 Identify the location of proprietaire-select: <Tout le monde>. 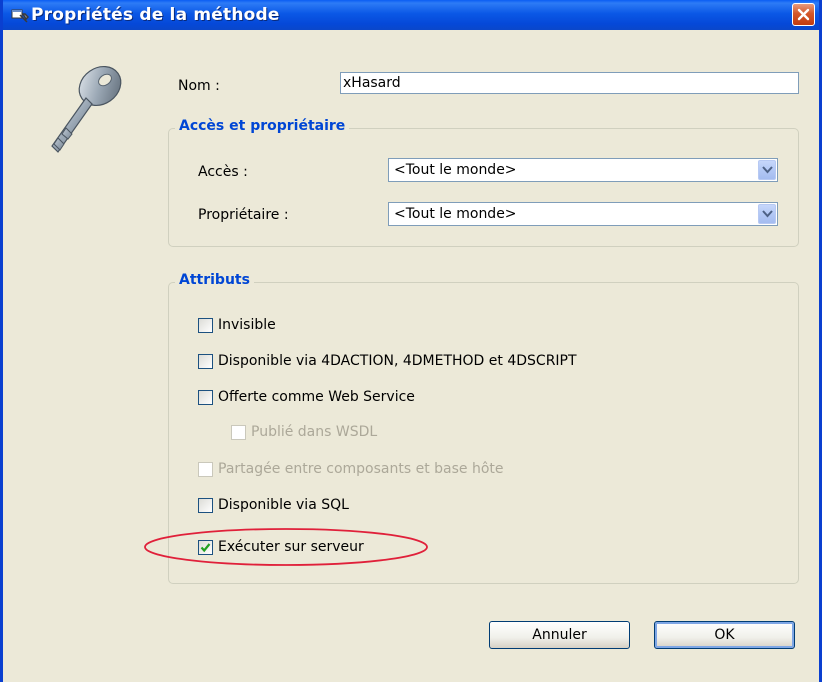
(583, 214).